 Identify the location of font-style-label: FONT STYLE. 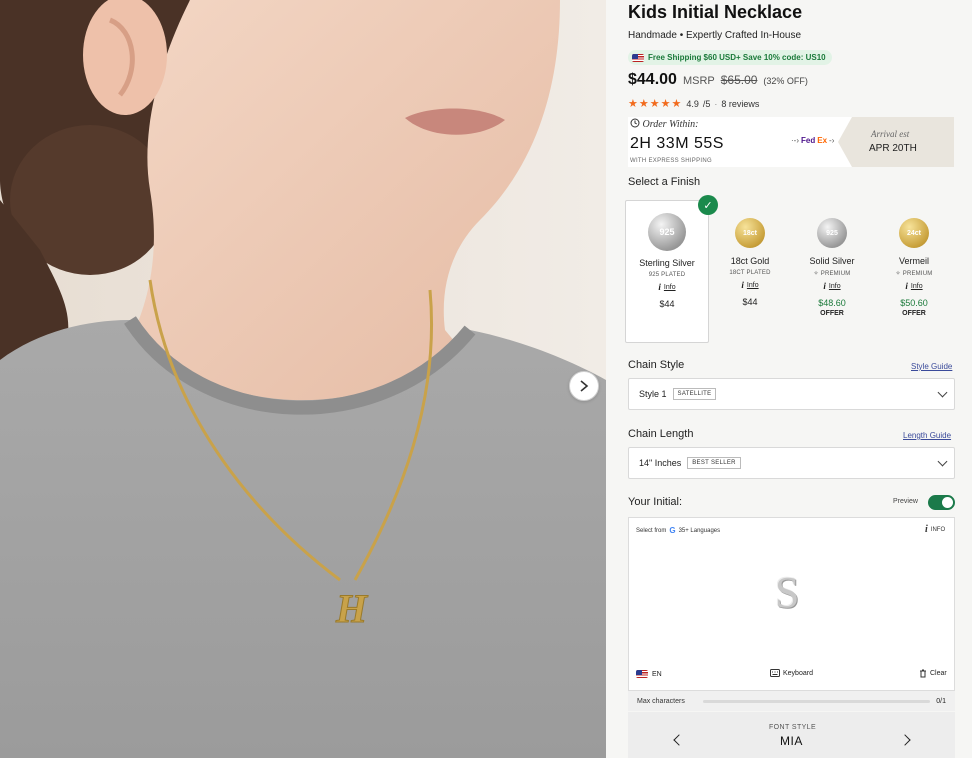
(793, 727).